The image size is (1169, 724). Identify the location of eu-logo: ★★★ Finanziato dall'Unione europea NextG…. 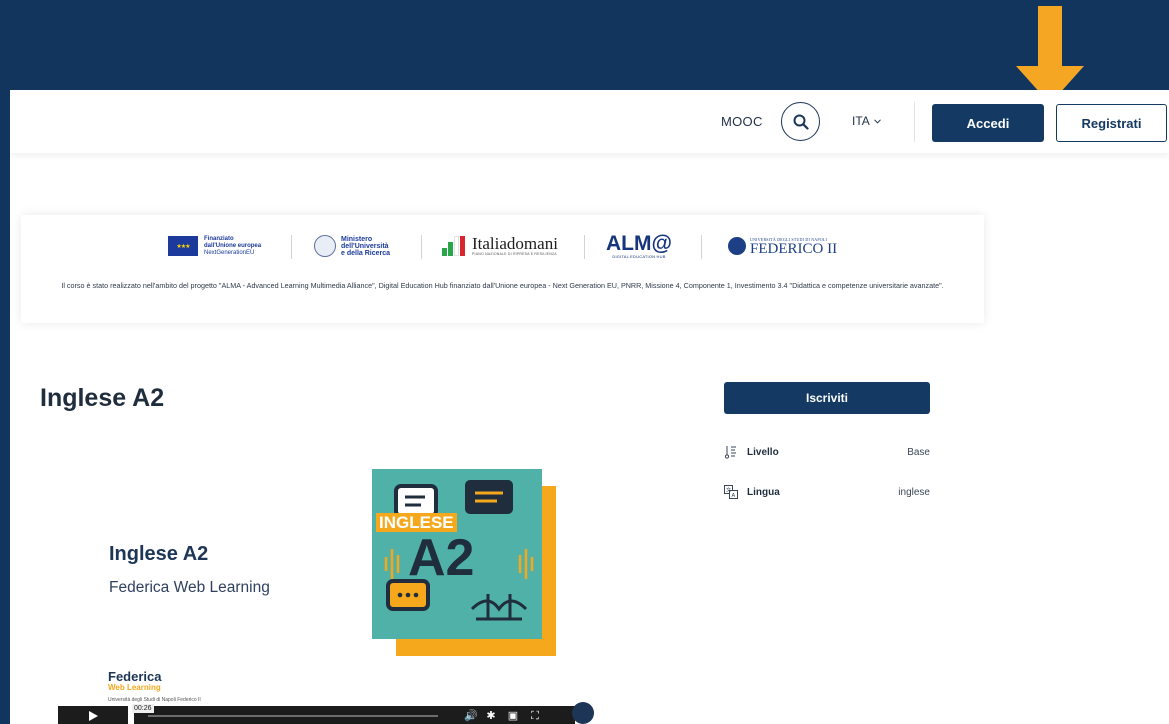
(214, 246).